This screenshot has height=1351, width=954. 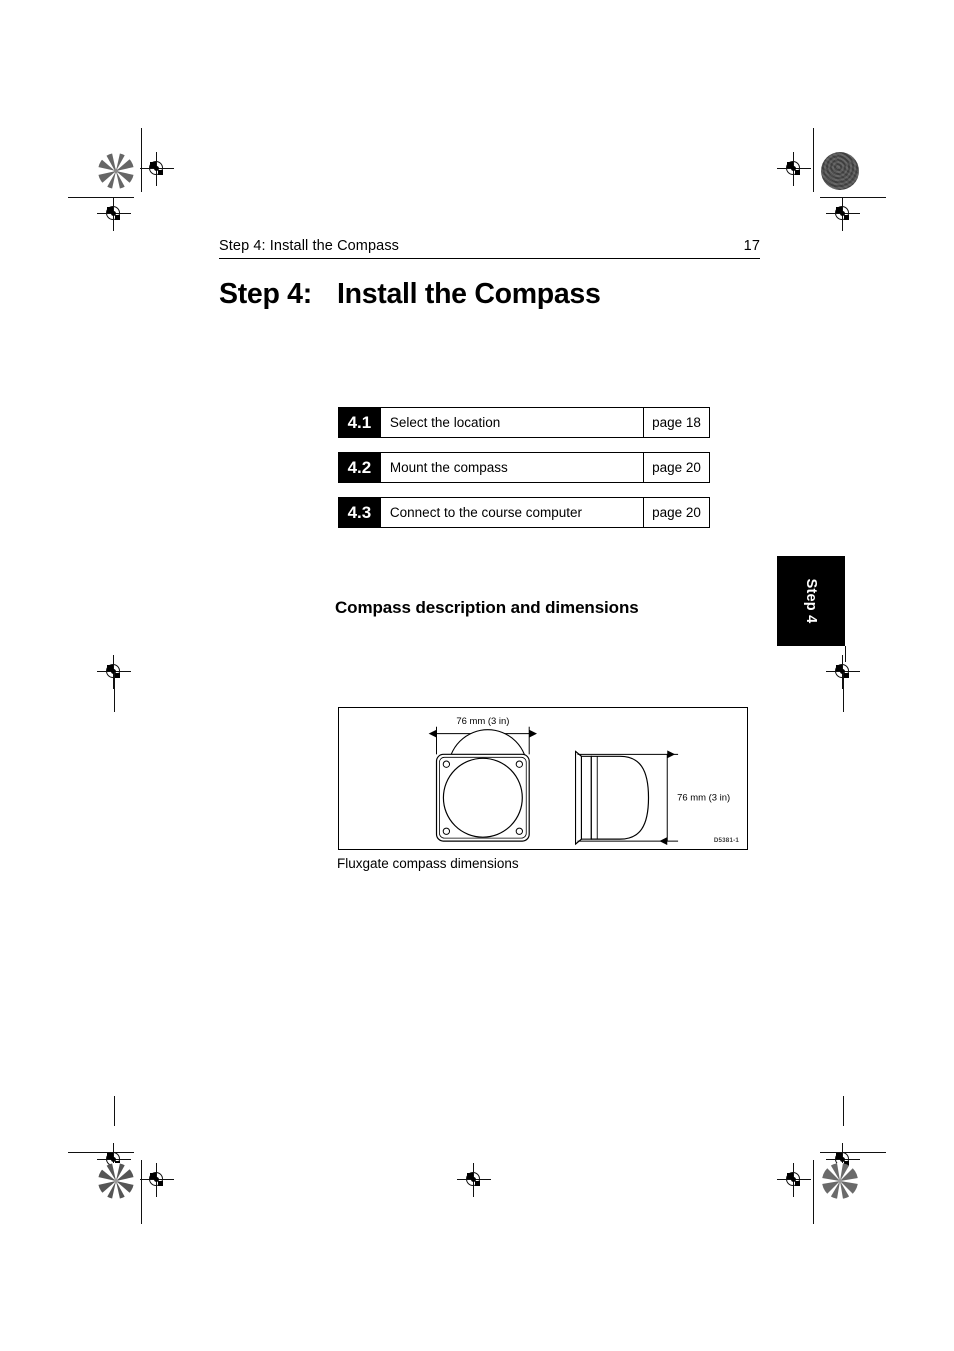 I want to click on section-number-badge: 4.1, so click(x=359, y=422).